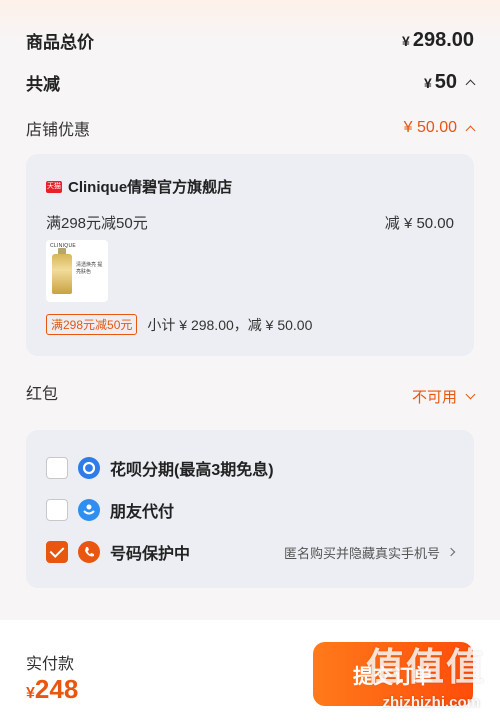 This screenshot has height=722, width=500. Describe the element at coordinates (370, 552) in the screenshot. I see `number-protection-desc: 匿名购买并隐藏真实手机号` at that location.